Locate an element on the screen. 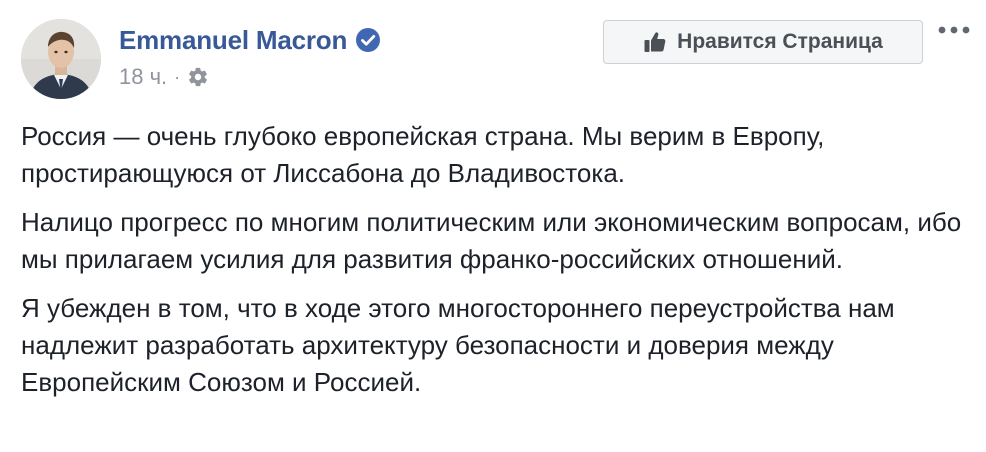 Image resolution: width=986 pixels, height=452 pixels. gear-icon is located at coordinates (198, 77).